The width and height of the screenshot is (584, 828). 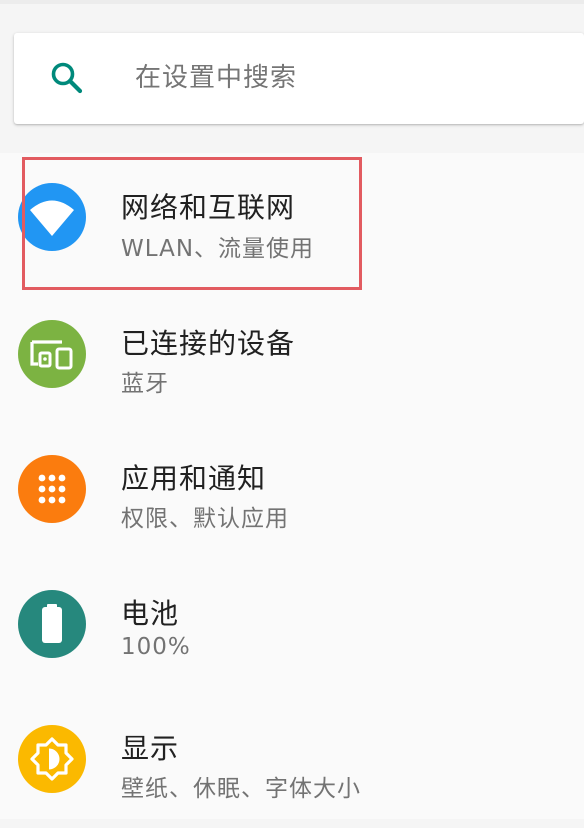 What do you see at coordinates (52, 354) in the screenshot?
I see `devices-icon` at bounding box center [52, 354].